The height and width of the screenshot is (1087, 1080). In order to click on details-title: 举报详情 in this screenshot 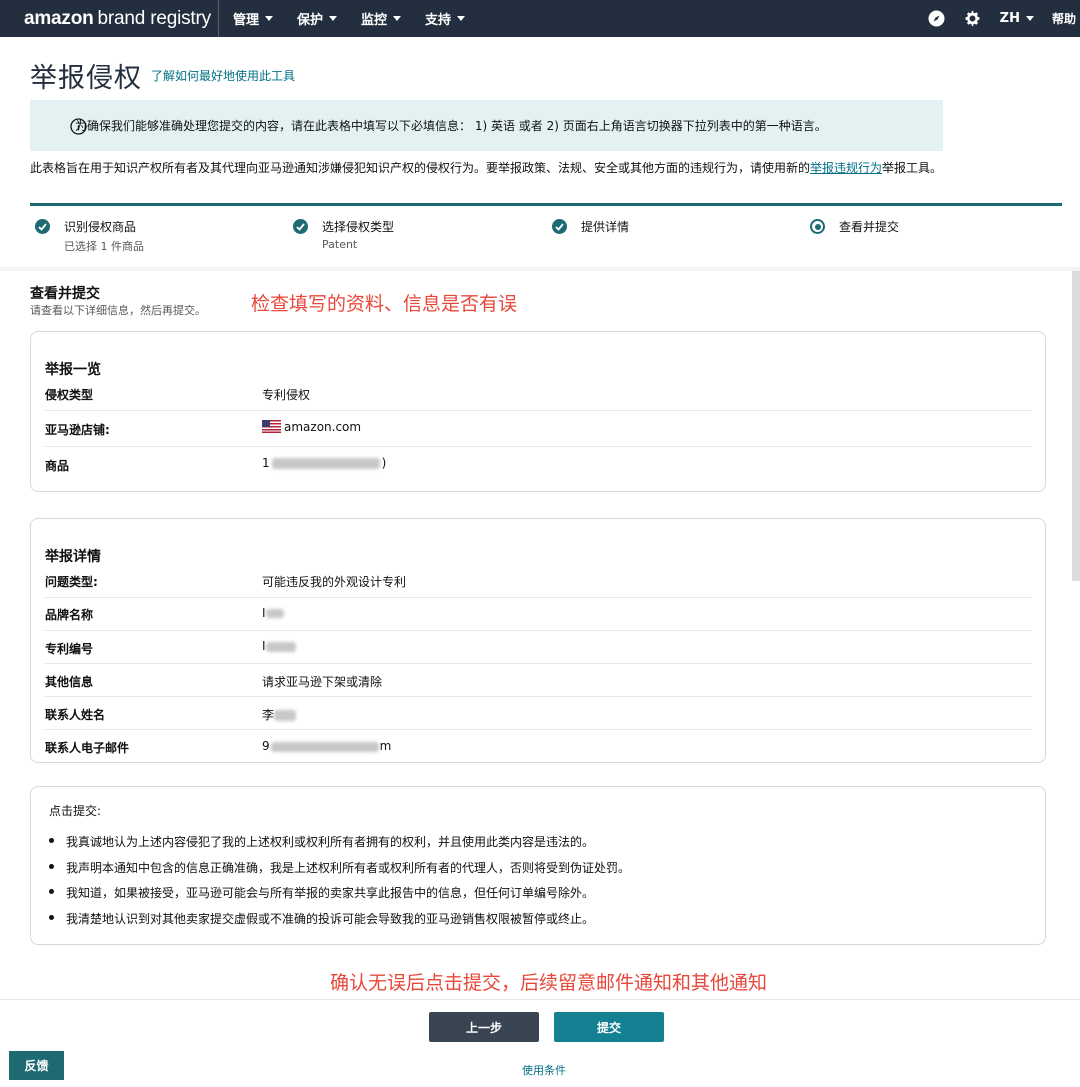, I will do `click(73, 557)`.